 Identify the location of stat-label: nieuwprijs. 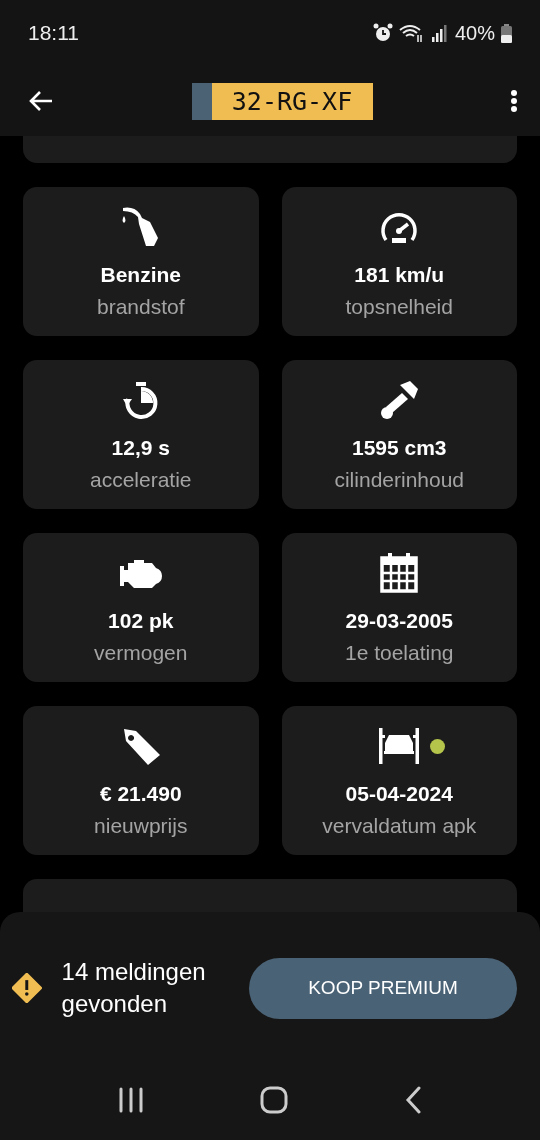
(141, 826).